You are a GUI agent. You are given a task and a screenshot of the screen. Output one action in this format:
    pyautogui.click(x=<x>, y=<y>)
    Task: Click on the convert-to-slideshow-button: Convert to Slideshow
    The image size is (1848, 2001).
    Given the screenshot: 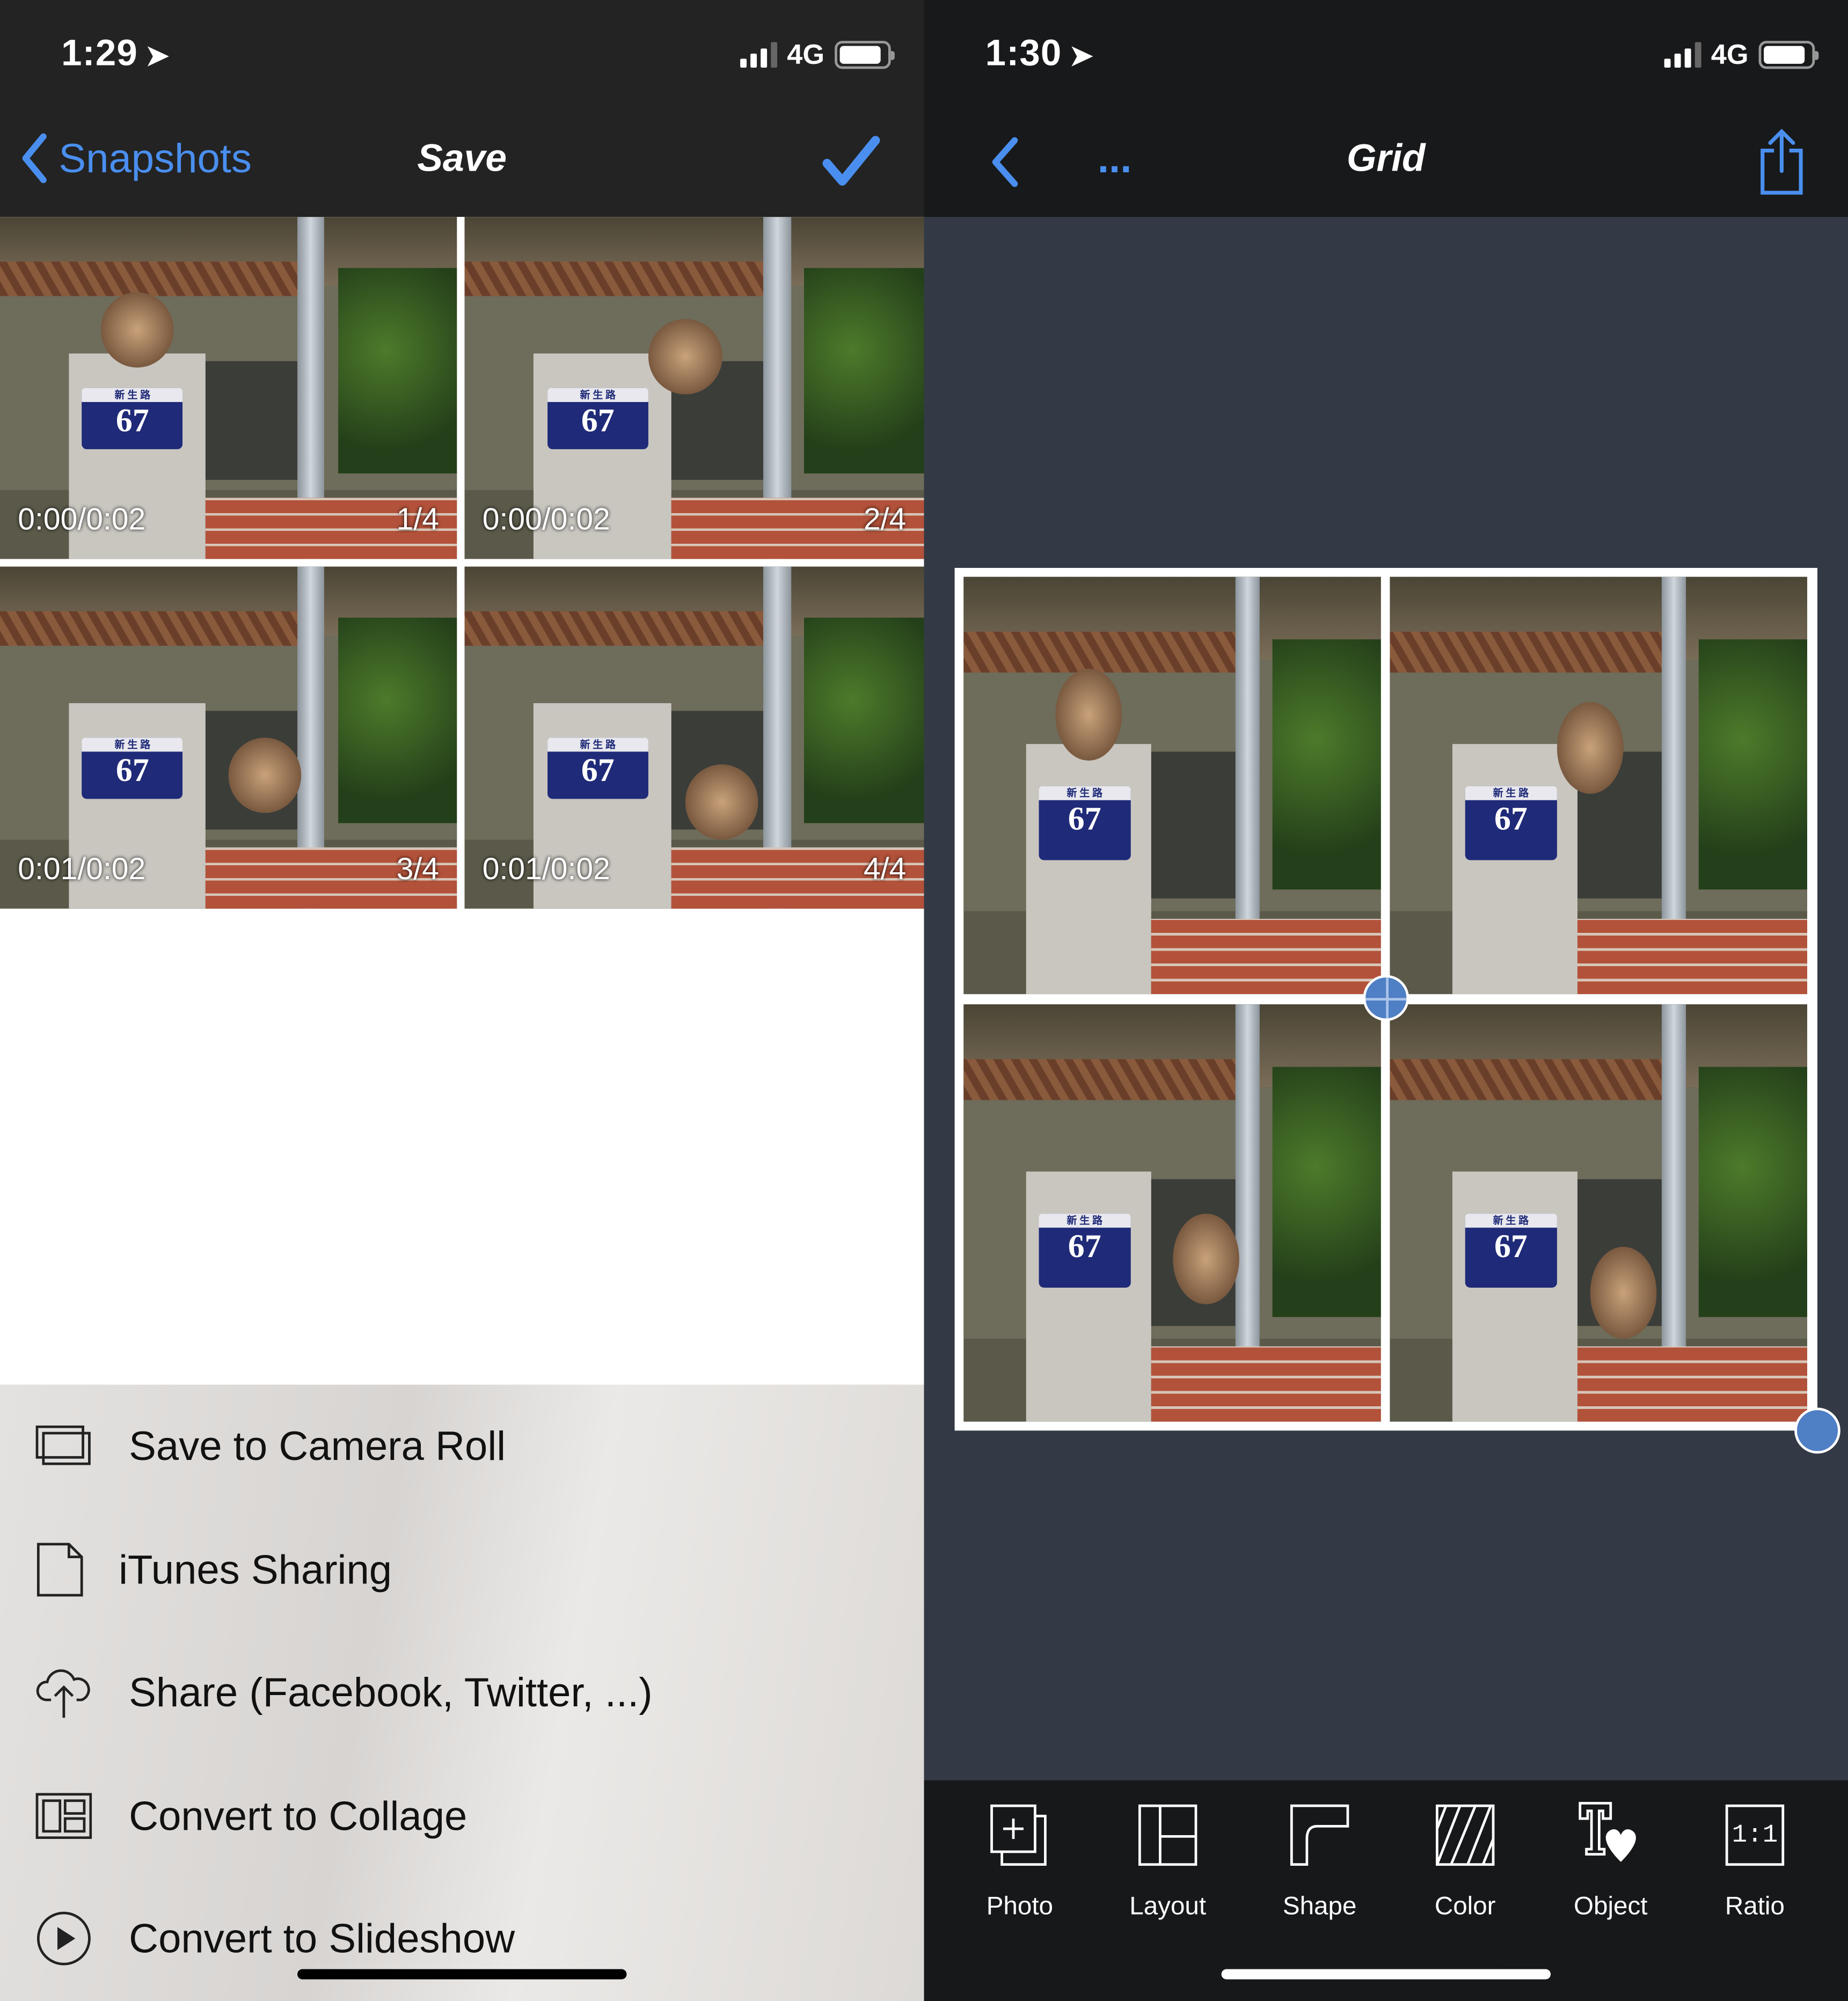 What is the action you would take?
    pyautogui.click(x=462, y=1938)
    